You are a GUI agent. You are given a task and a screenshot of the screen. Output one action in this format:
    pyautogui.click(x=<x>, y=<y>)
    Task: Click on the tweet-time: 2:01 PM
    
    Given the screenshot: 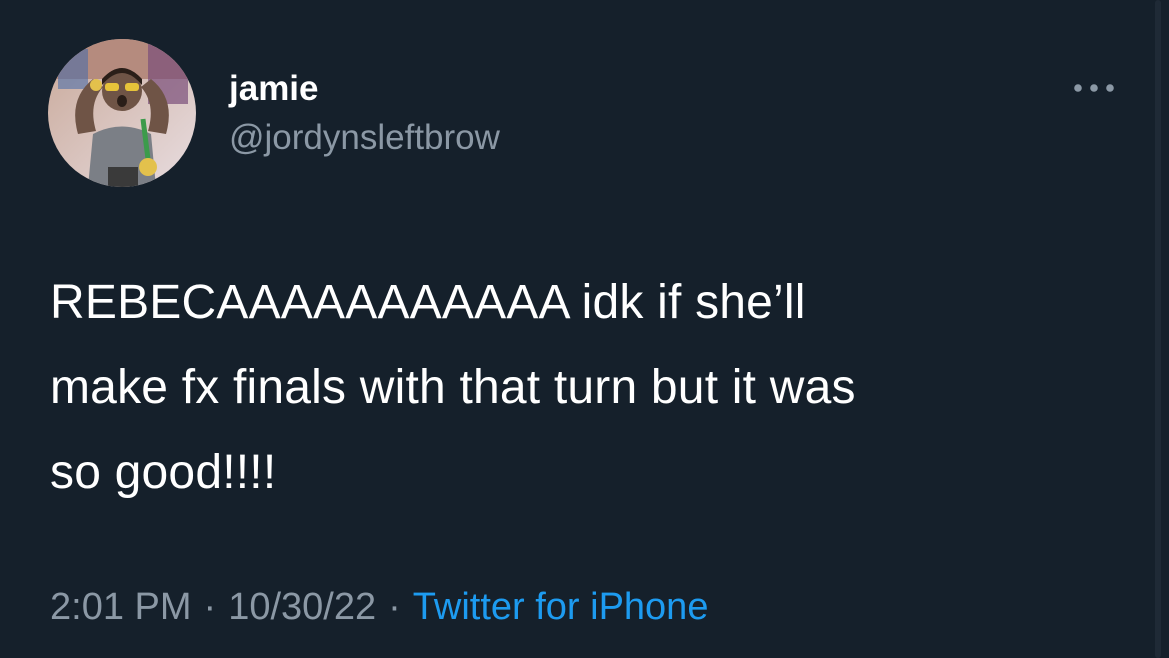 What is the action you would take?
    pyautogui.click(x=121, y=607)
    